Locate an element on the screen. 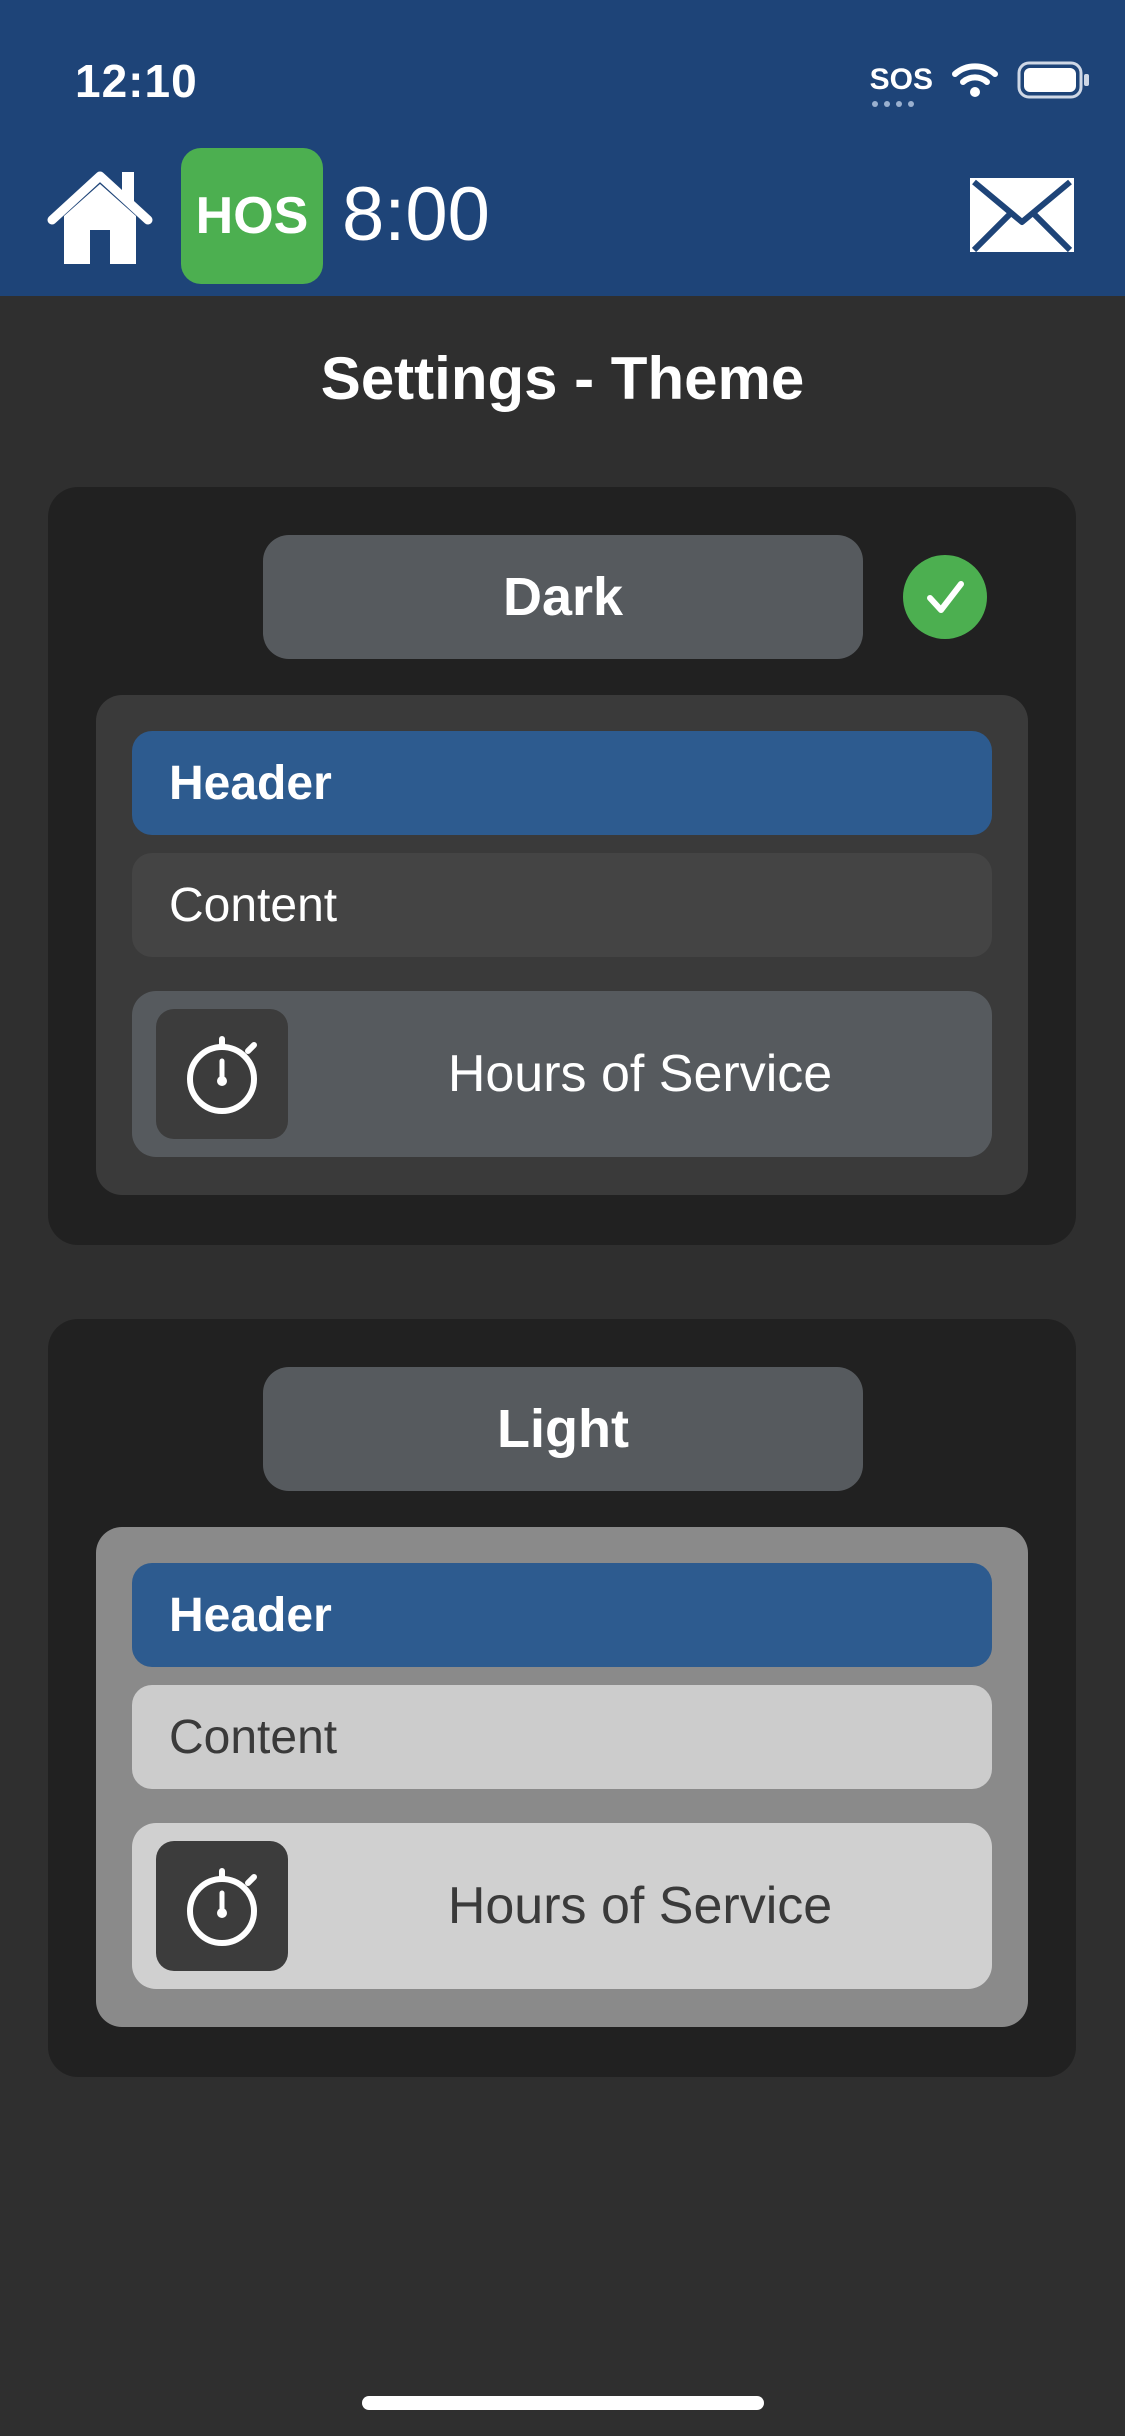  status-time: 12:10 is located at coordinates (136, 81).